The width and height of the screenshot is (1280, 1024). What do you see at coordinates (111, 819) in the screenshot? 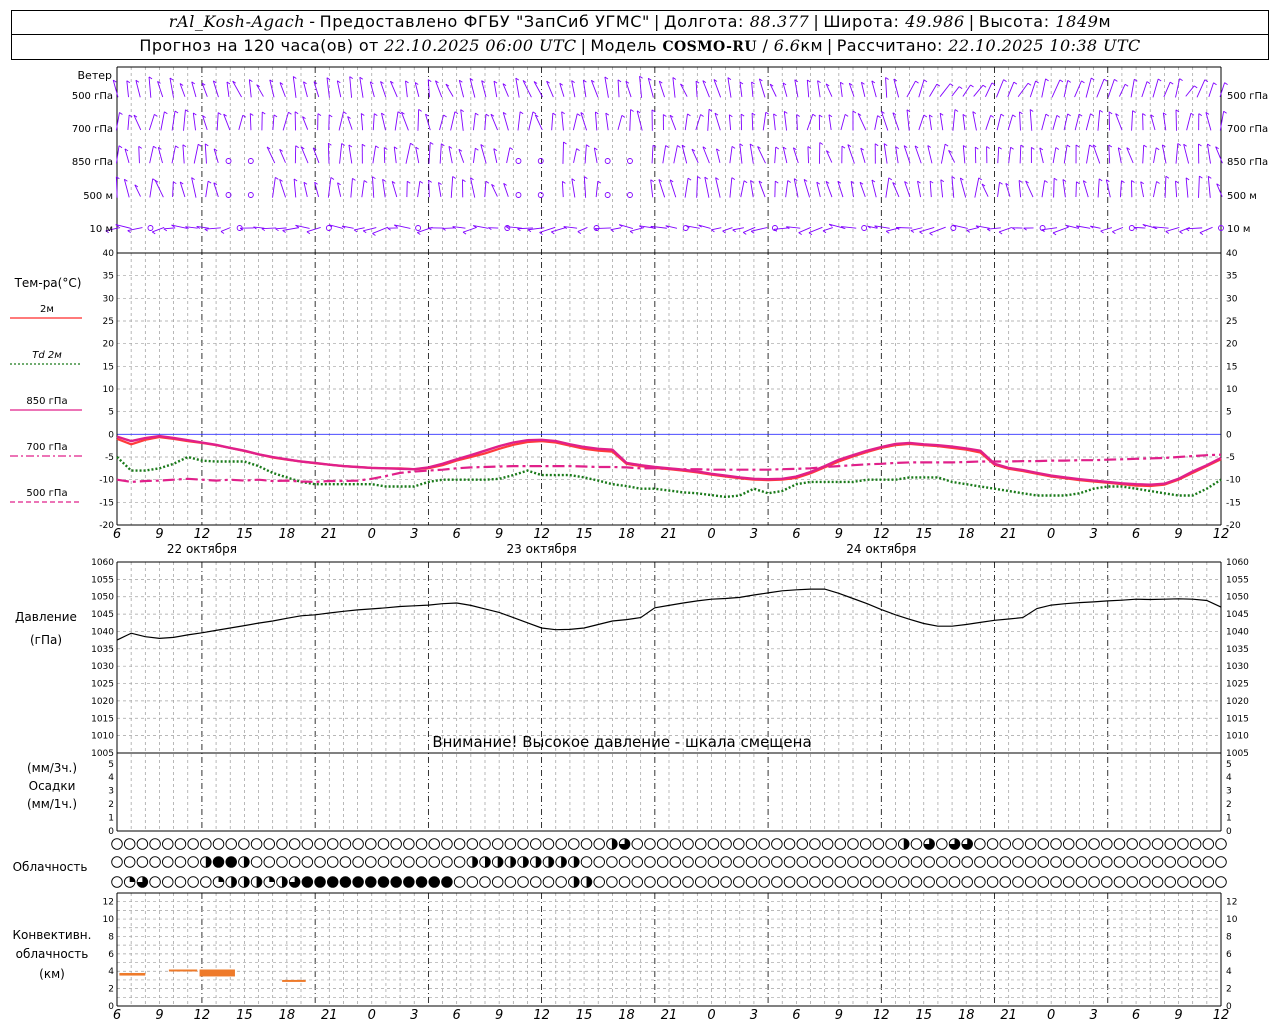
I see `precip-tick-left: 1` at bounding box center [111, 819].